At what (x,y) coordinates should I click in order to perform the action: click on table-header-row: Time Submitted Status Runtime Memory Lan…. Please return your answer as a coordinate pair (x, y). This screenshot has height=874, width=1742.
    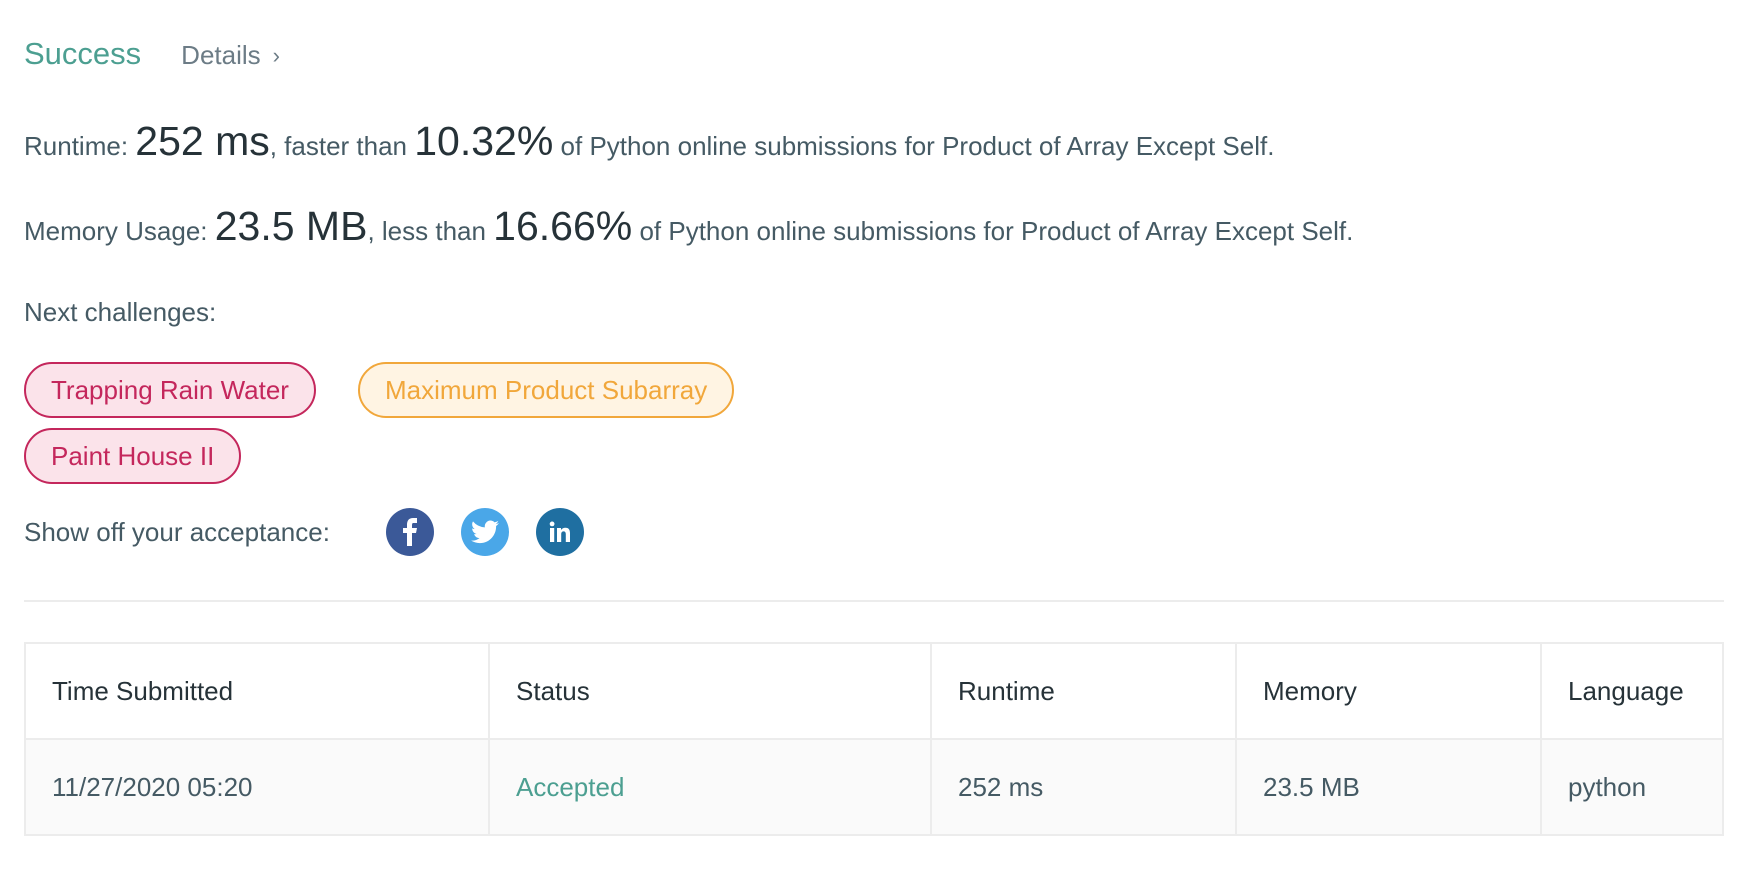
    Looking at the image, I should click on (874, 691).